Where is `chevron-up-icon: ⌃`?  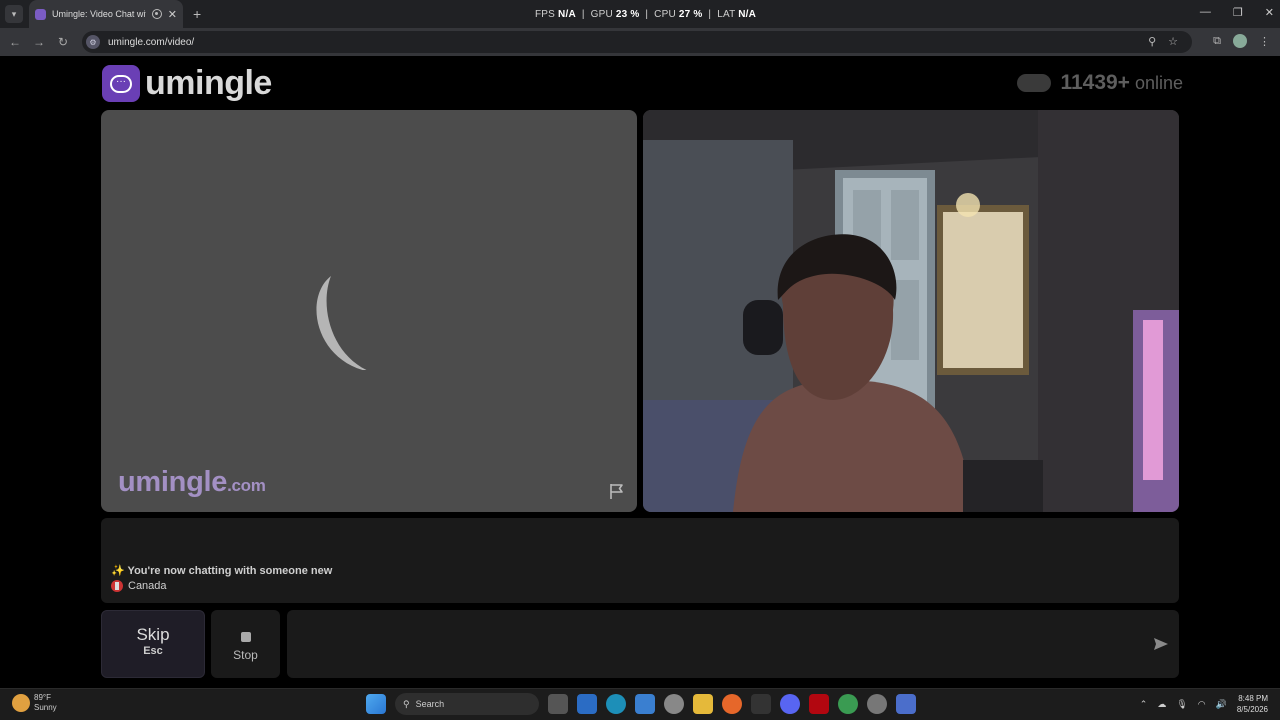 chevron-up-icon: ⌃ is located at coordinates (1144, 704).